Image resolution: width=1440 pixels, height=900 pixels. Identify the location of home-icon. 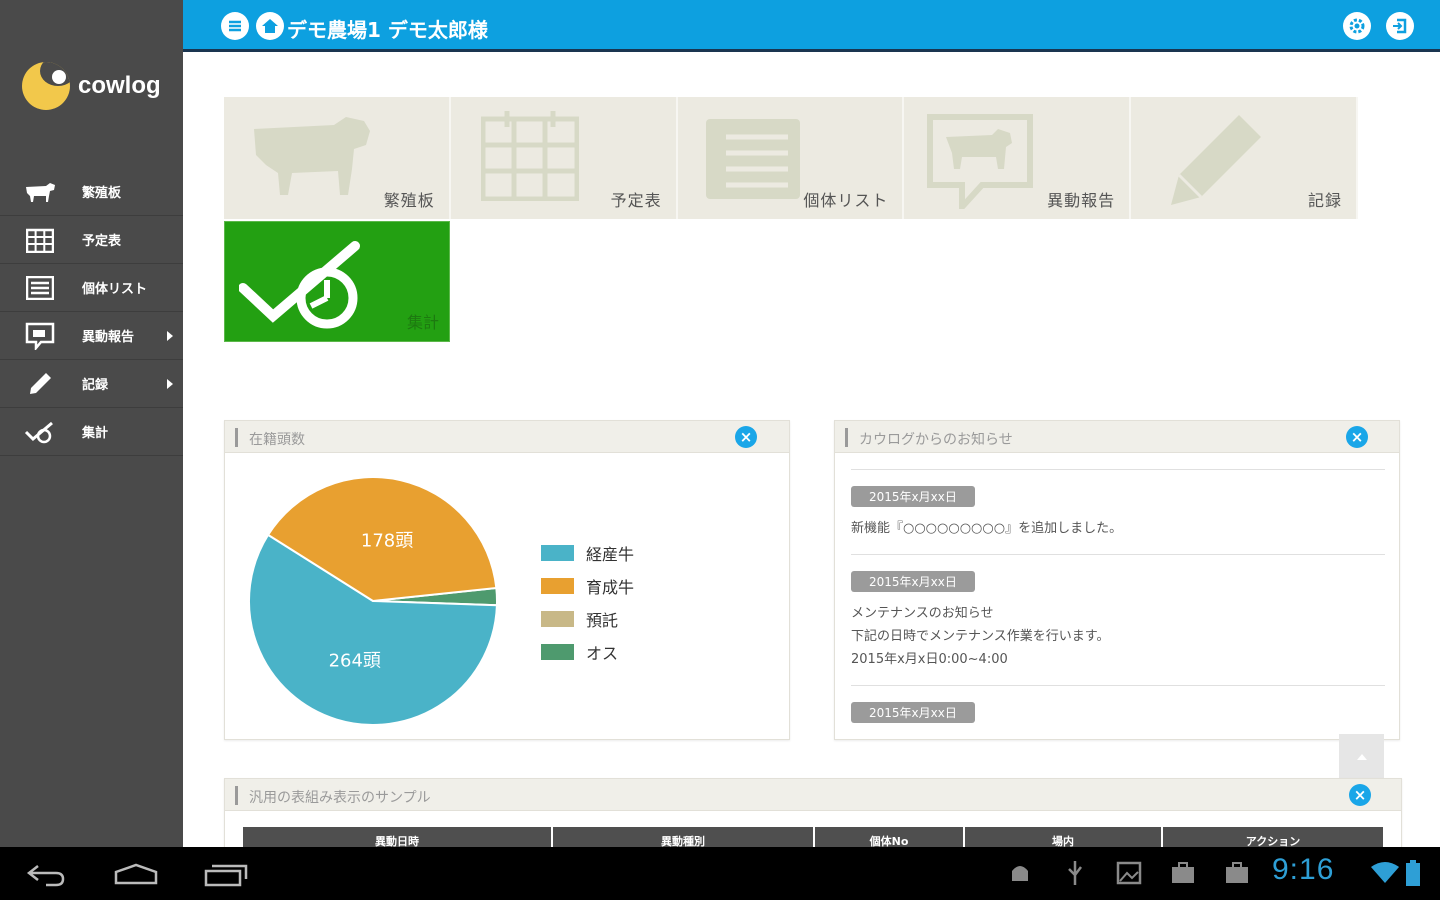
(270, 26).